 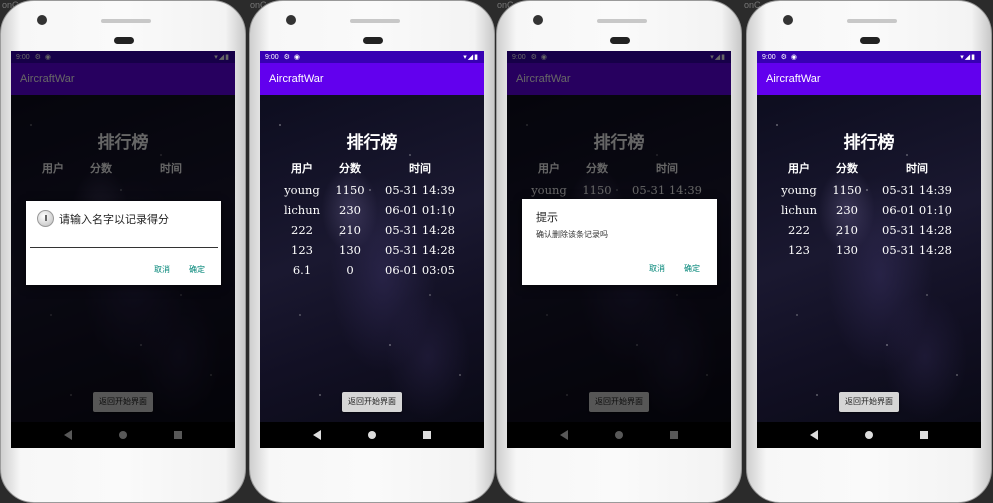 What do you see at coordinates (372, 143) in the screenshot?
I see `leaderboard-title: 排行榜` at bounding box center [372, 143].